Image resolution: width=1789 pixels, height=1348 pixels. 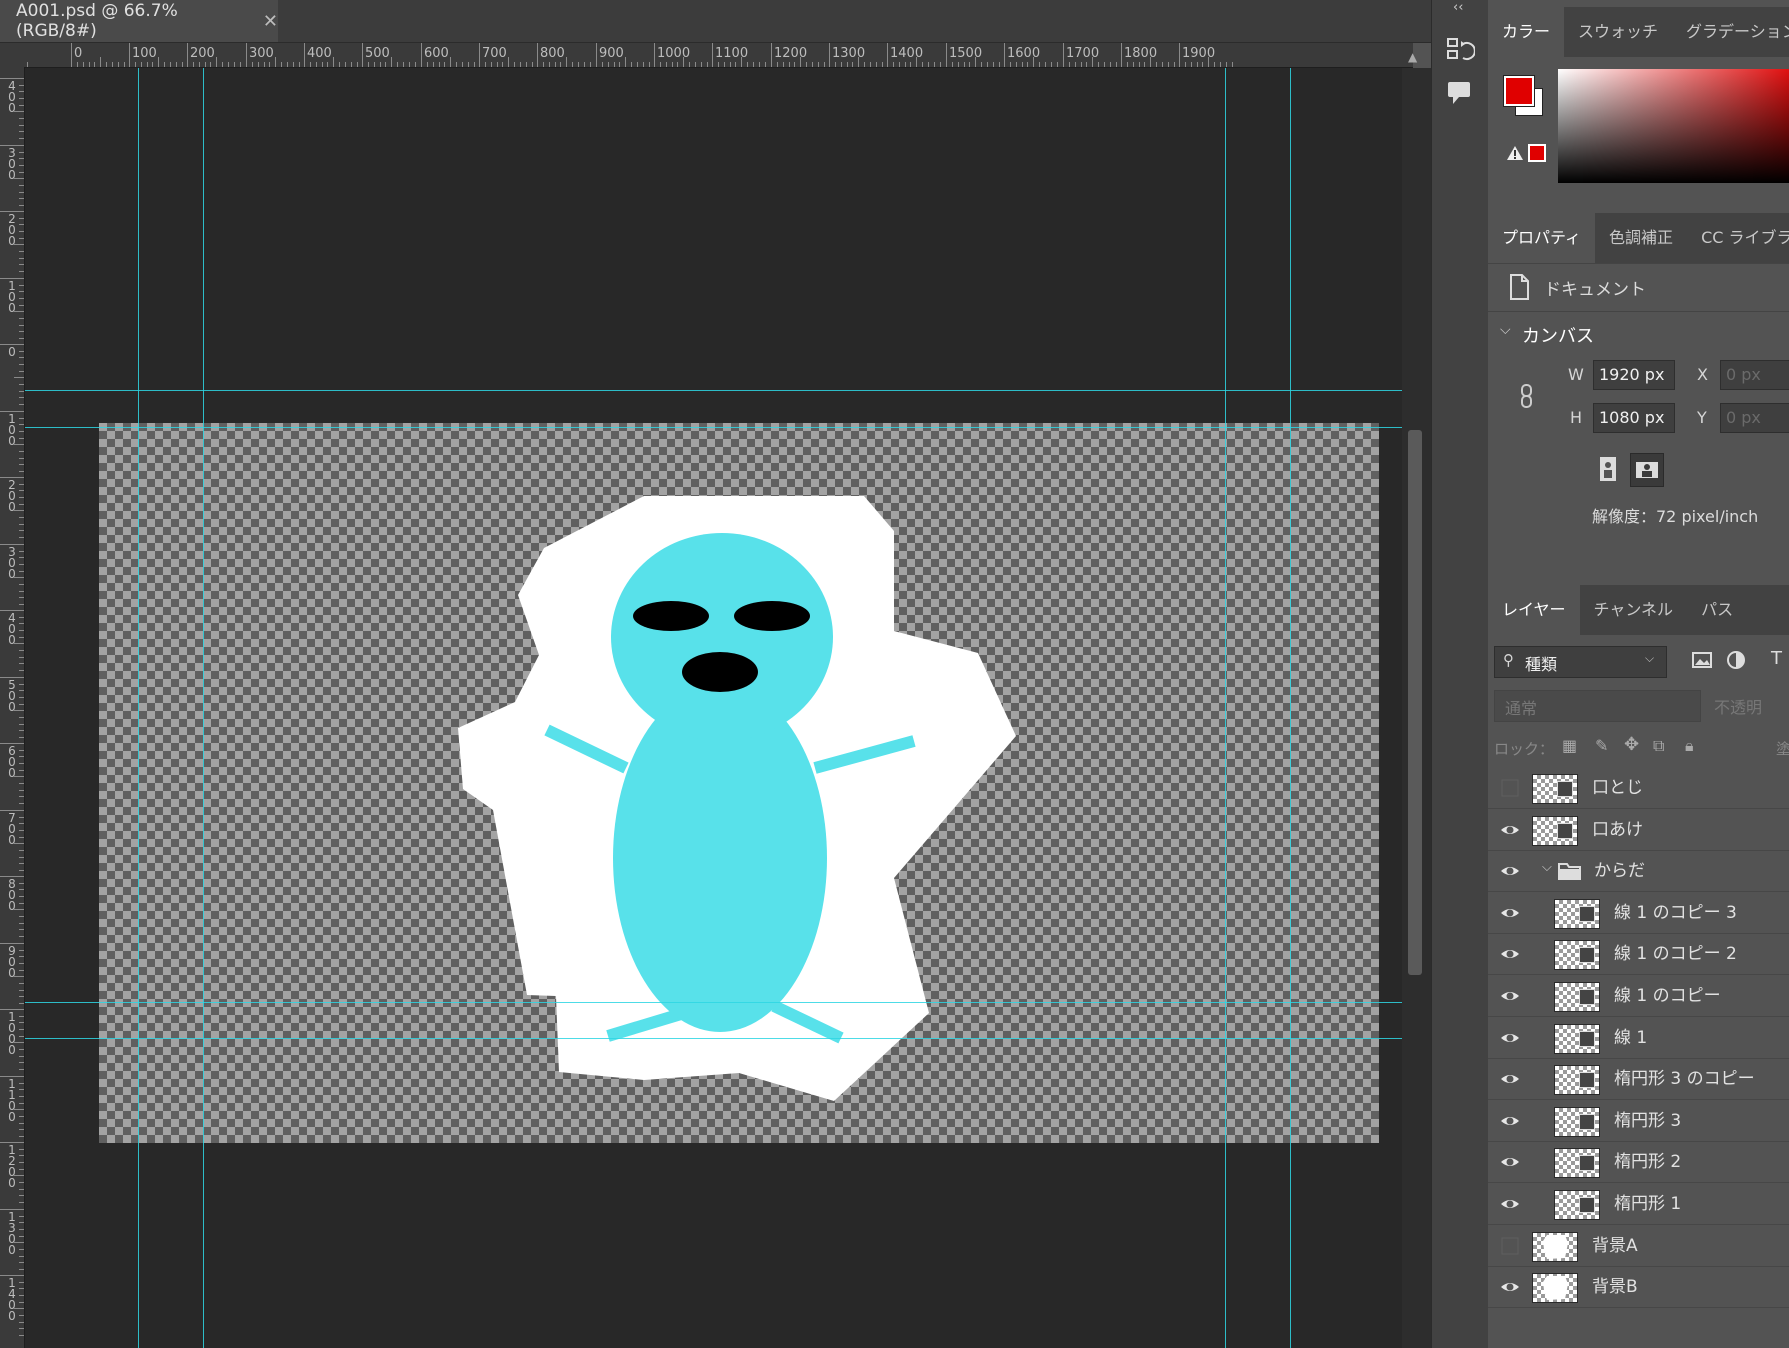 I want to click on tab-channels: チャンネル, so click(x=1634, y=610).